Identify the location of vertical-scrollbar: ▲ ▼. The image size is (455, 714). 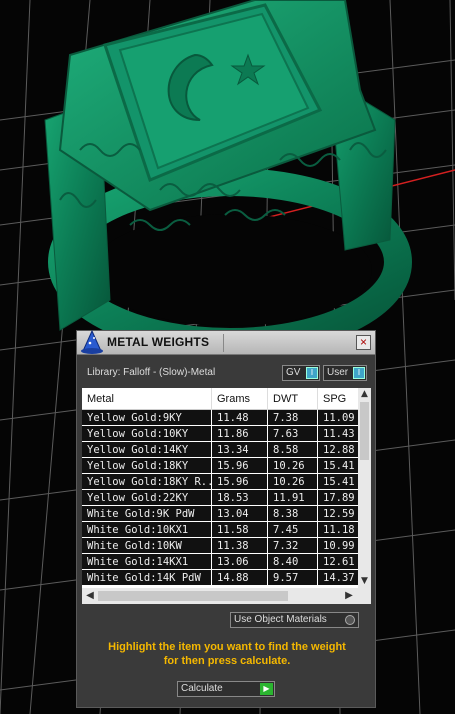
(364, 488).